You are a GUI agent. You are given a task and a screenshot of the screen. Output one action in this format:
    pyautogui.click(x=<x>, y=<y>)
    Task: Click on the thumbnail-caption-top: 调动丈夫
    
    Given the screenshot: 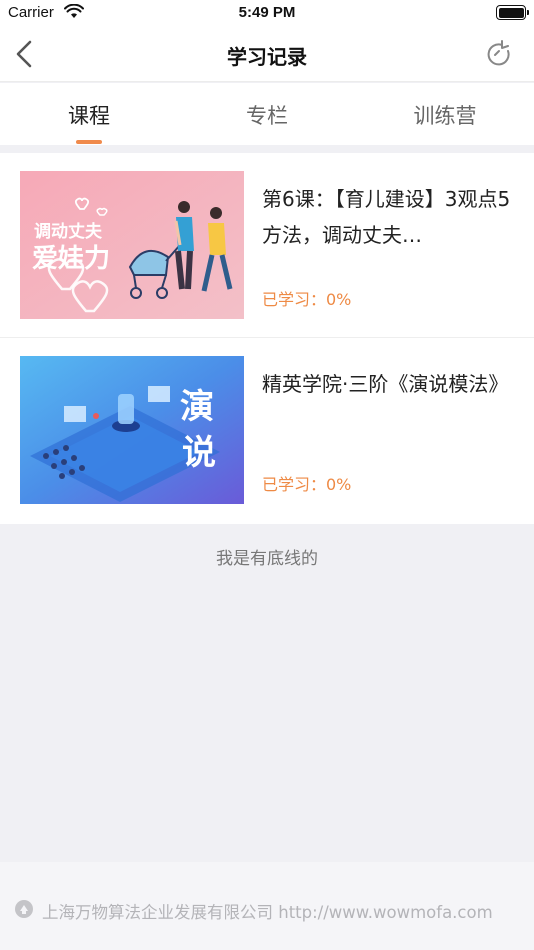 What is the action you would take?
    pyautogui.click(x=68, y=231)
    